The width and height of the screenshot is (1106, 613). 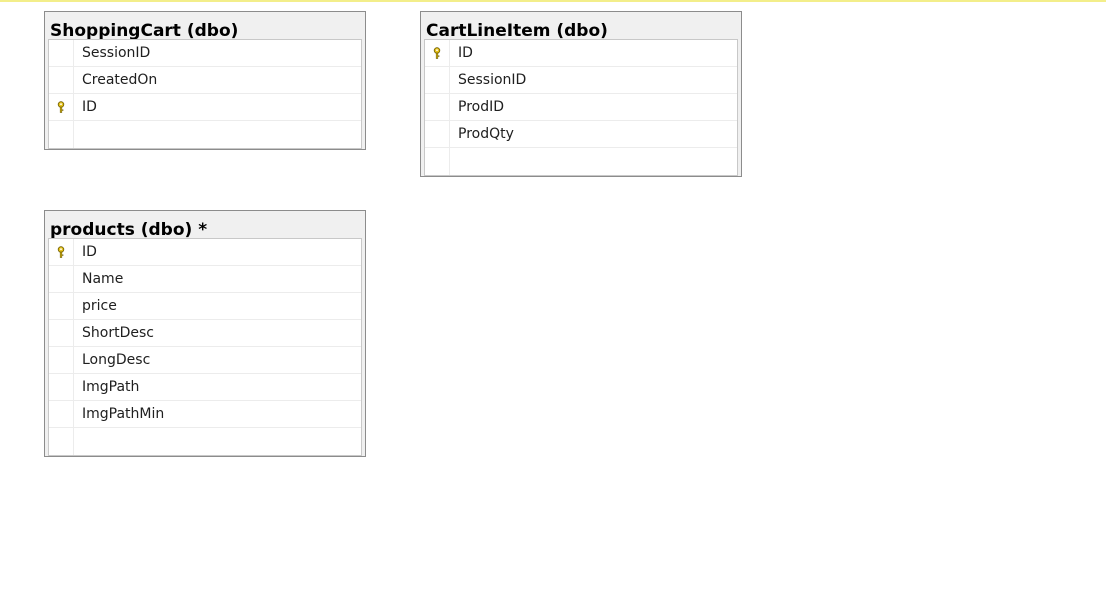 I want to click on column-grid: ID Name price ShortDesc LongDesc ImgPath, so click(x=205, y=347).